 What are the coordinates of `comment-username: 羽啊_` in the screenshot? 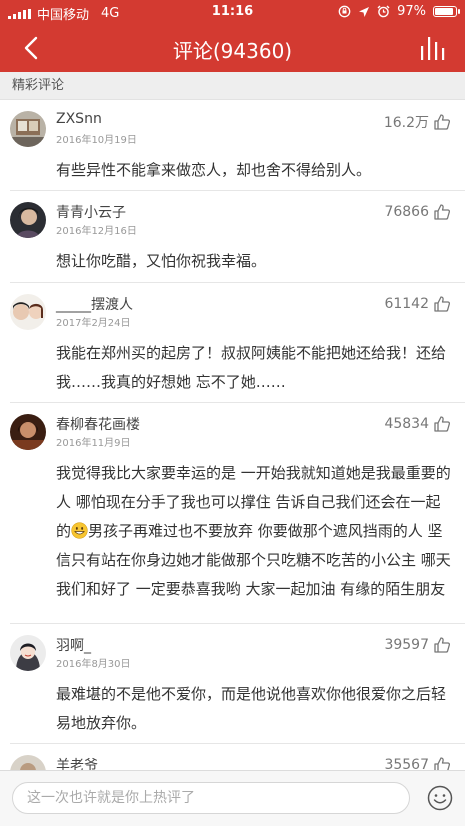 It's located at (73, 645).